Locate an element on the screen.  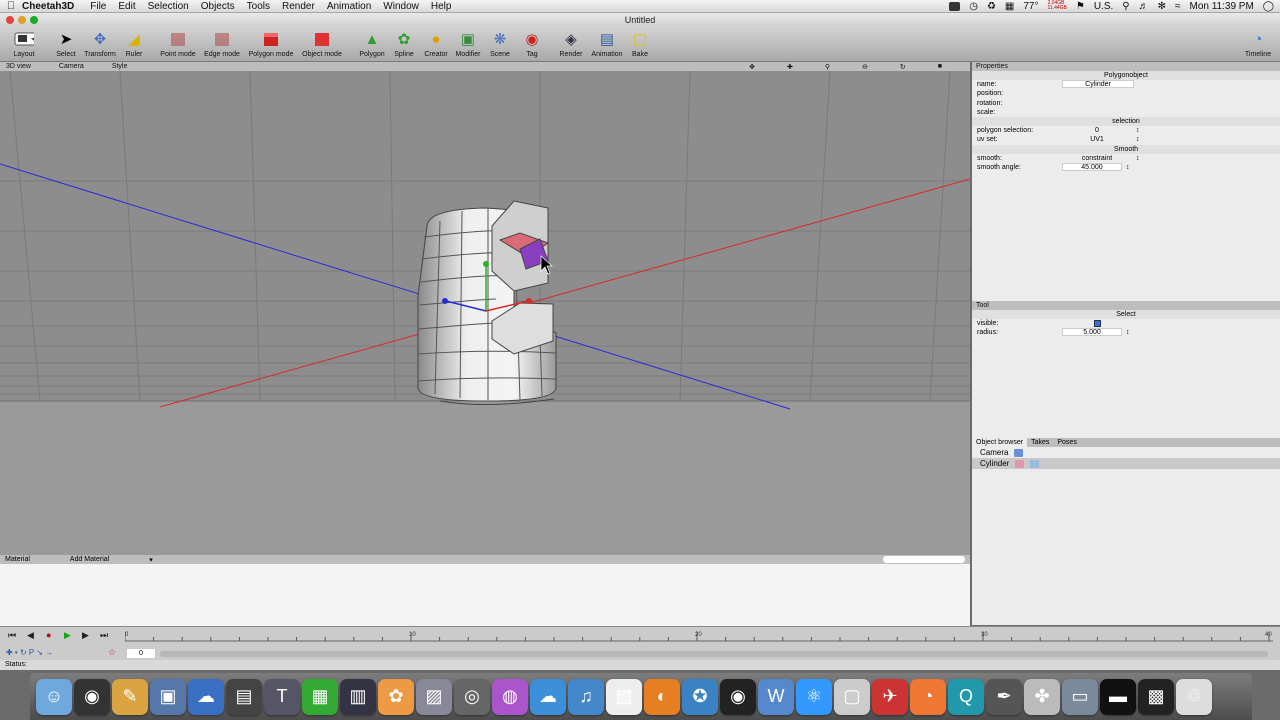
record-icon: ● is located at coordinates (48, 635).